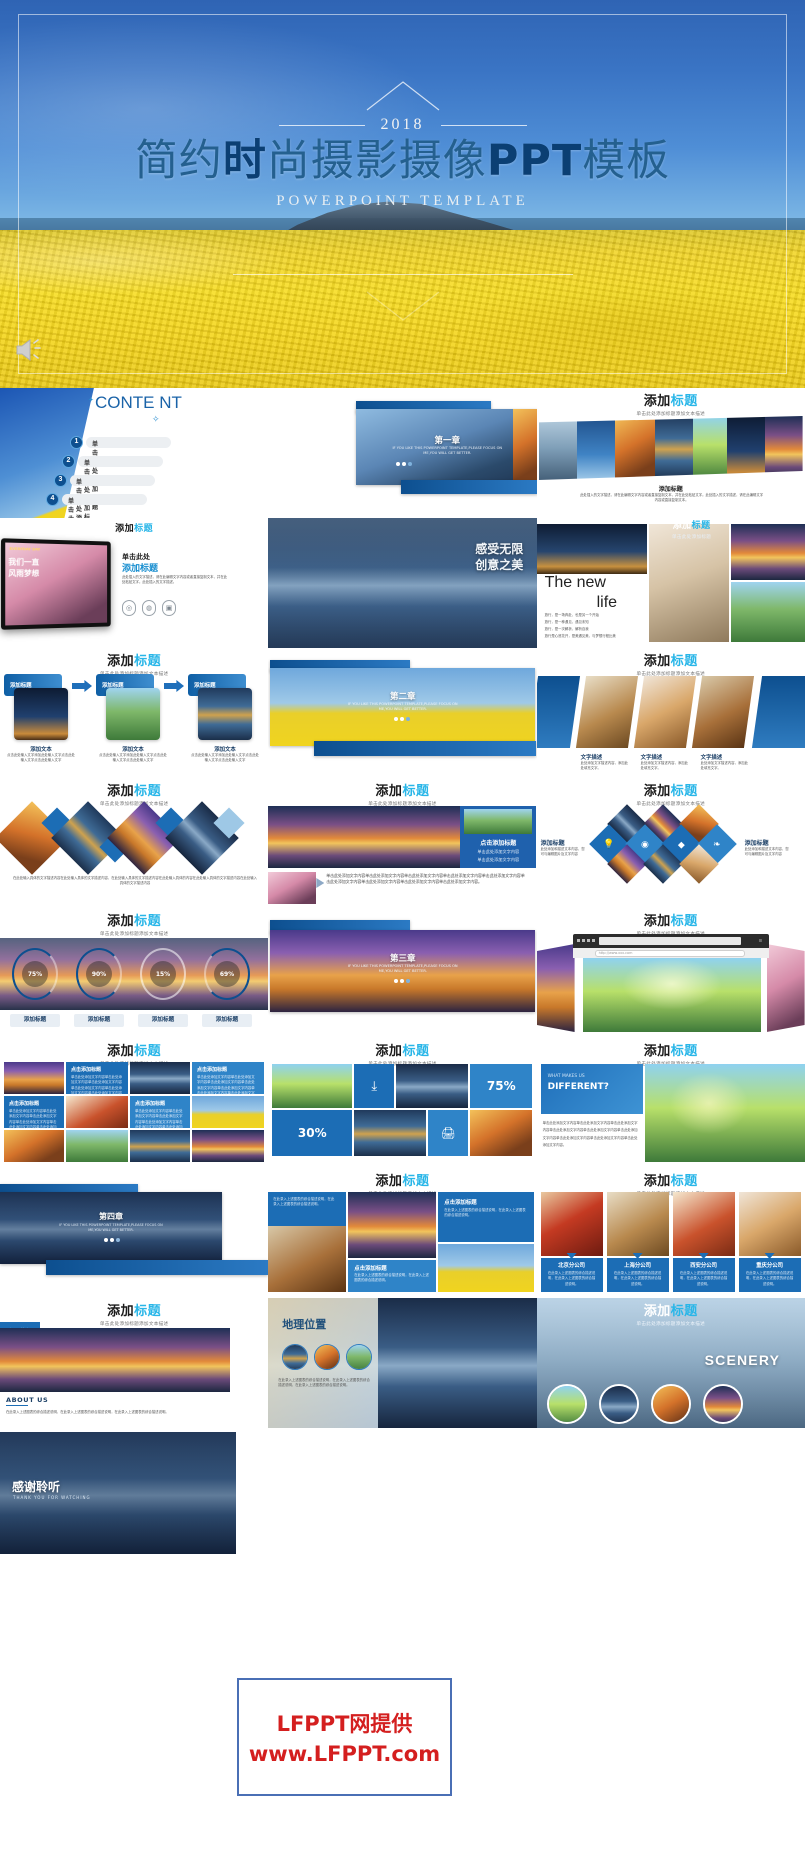 Image resolution: width=805 pixels, height=1854 pixels. I want to click on tv-frame: EVERYDAY DAY 我们一直 风雨梦想, so click(56, 584).